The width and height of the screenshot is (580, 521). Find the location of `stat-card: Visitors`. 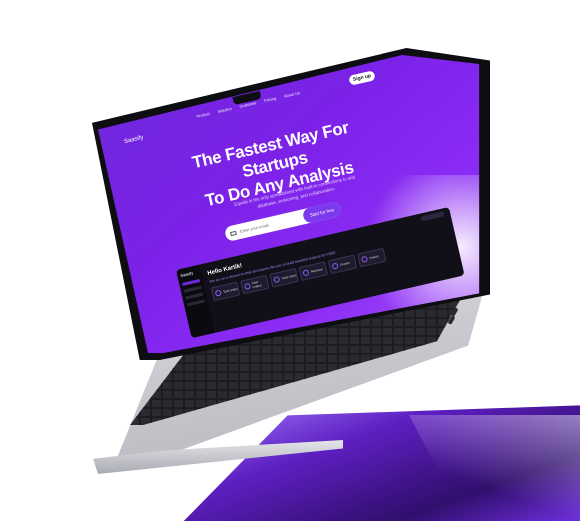

stat-card: Visitors is located at coordinates (372, 257).